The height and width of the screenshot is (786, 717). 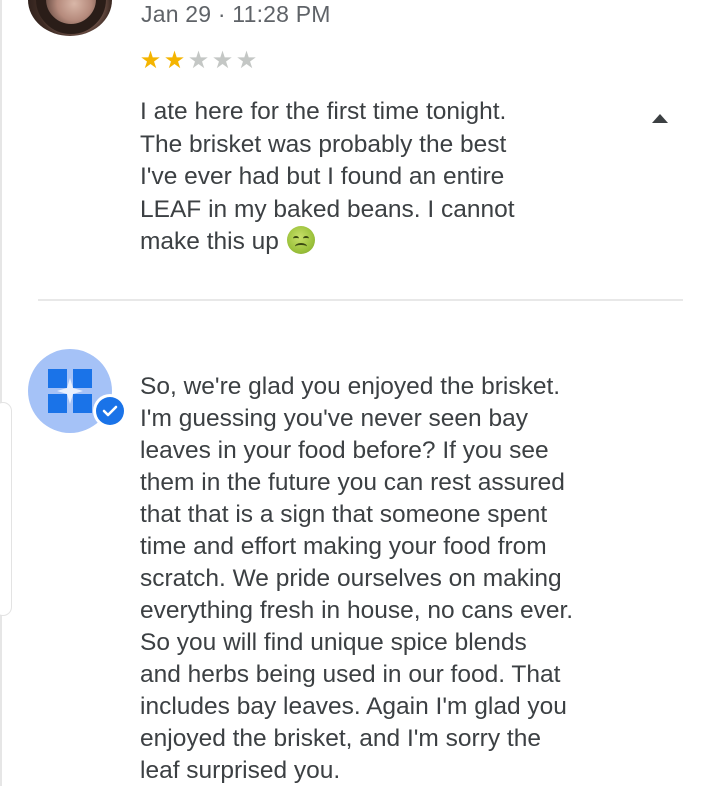 I want to click on divider, so click(x=360, y=300).